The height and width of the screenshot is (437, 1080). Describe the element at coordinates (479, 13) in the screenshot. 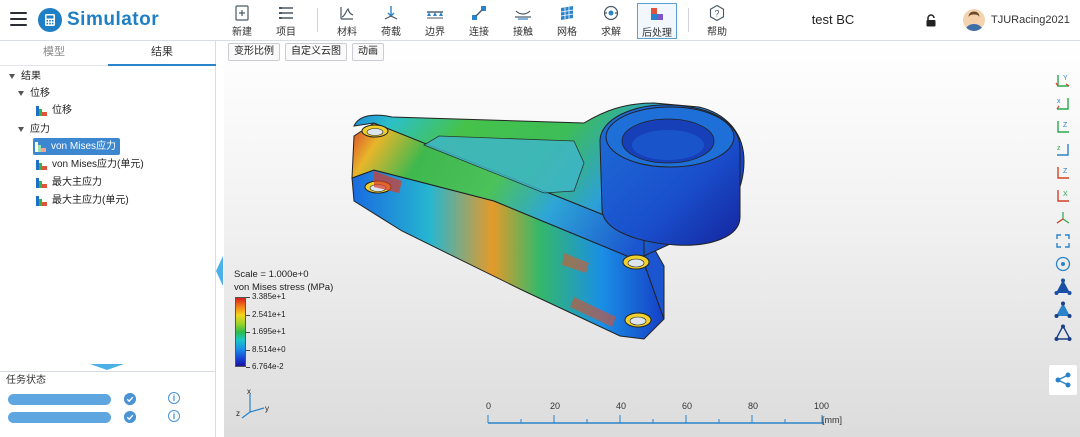

I see `connection-icon` at that location.